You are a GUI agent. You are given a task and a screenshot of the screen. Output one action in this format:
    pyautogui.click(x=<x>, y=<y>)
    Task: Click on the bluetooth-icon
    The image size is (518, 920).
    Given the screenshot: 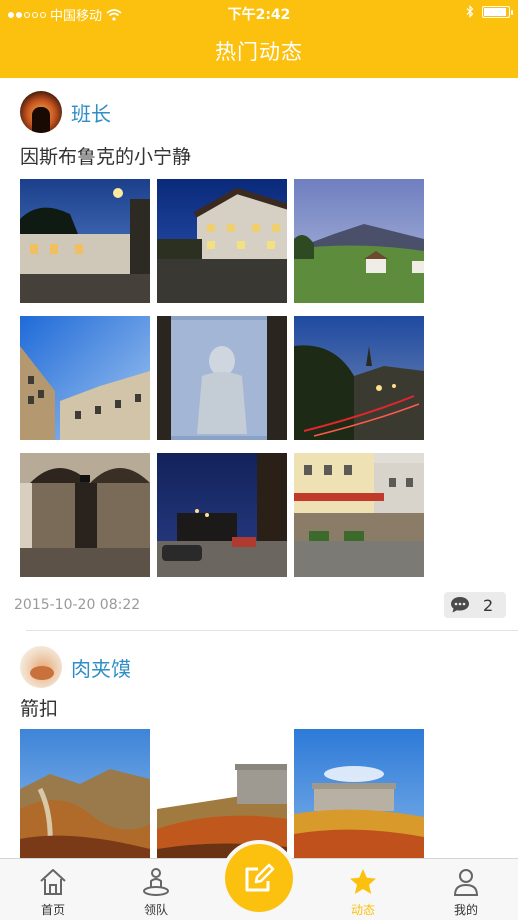 What is the action you would take?
    pyautogui.click(x=470, y=11)
    